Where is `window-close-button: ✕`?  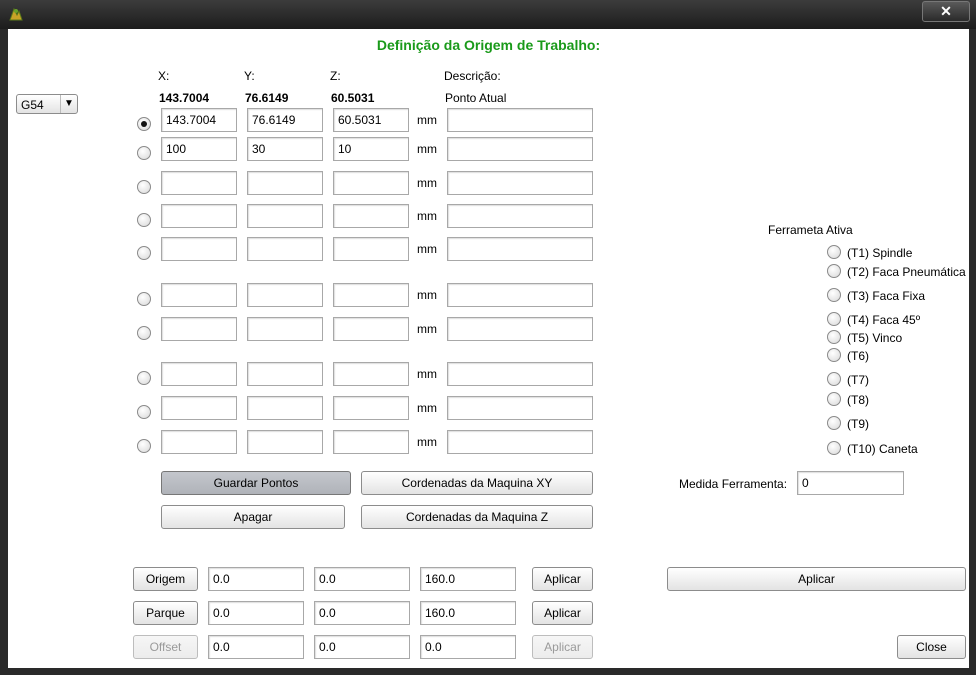
window-close-button: ✕ is located at coordinates (946, 11).